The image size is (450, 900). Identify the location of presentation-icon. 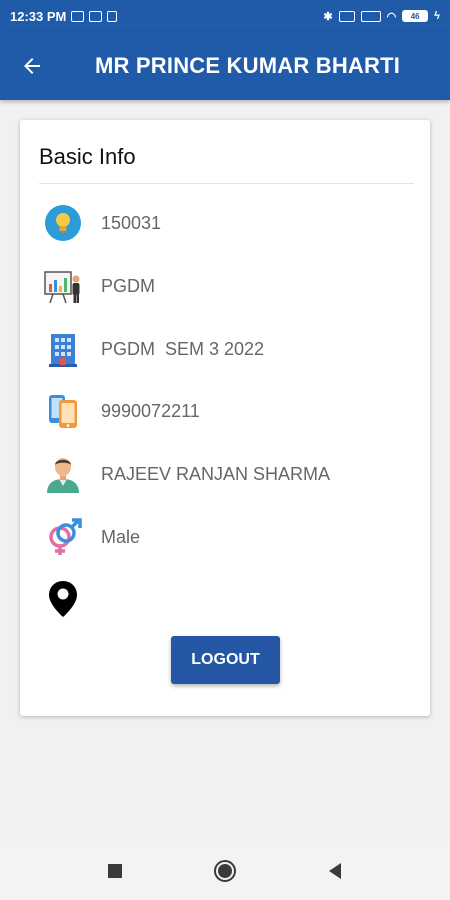
(63, 286).